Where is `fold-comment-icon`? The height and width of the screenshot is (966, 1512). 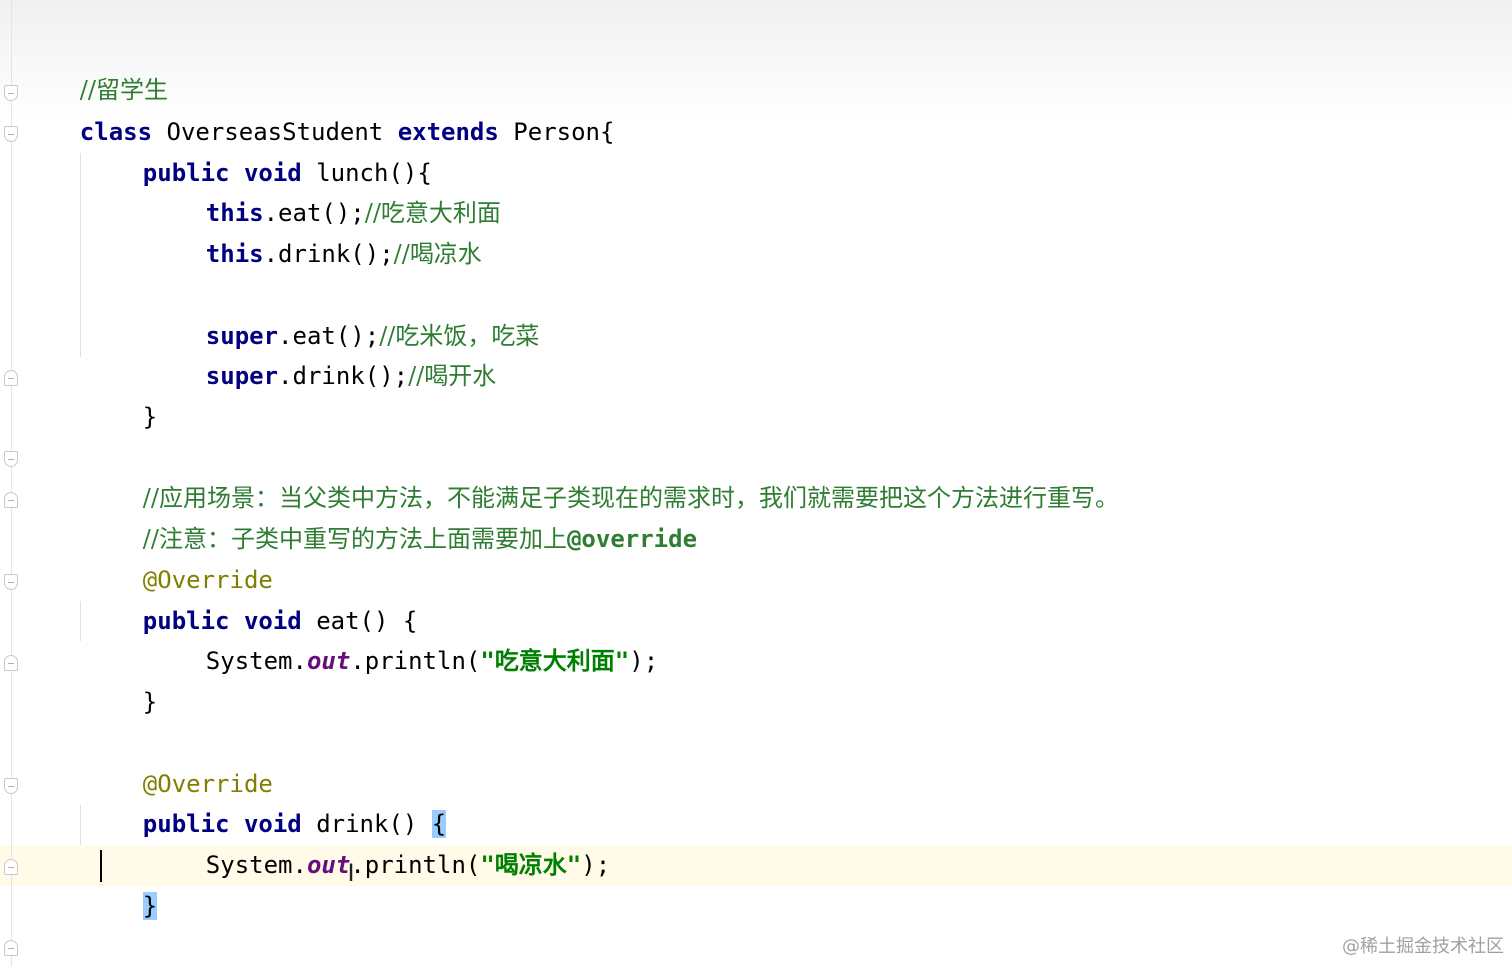 fold-comment-icon is located at coordinates (11, 459).